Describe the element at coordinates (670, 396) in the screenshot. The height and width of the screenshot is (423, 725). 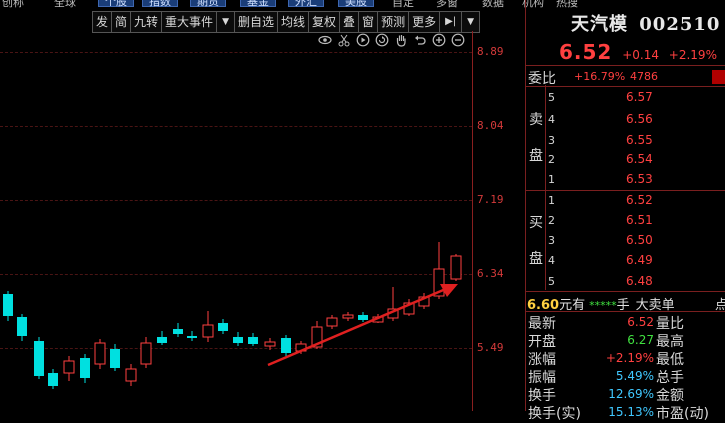
I see `stat-label-right: 金额` at that location.